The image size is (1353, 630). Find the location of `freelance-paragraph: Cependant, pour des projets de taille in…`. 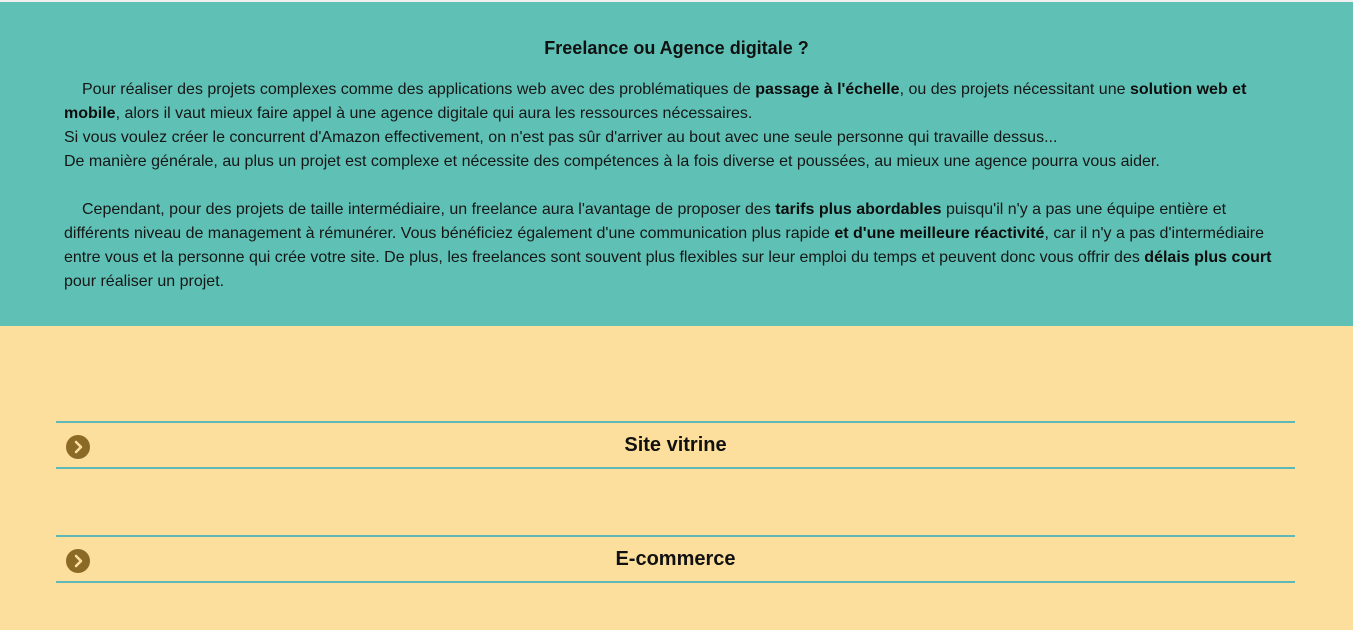

freelance-paragraph: Cependant, pour des projets de taille in… is located at coordinates (674, 246).